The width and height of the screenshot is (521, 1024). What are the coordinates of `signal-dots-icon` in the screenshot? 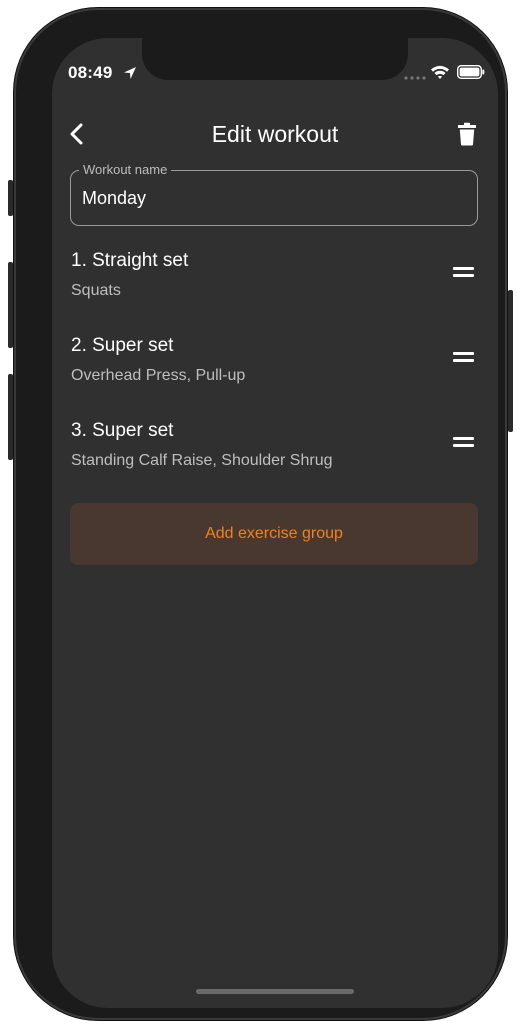 It's located at (415, 78).